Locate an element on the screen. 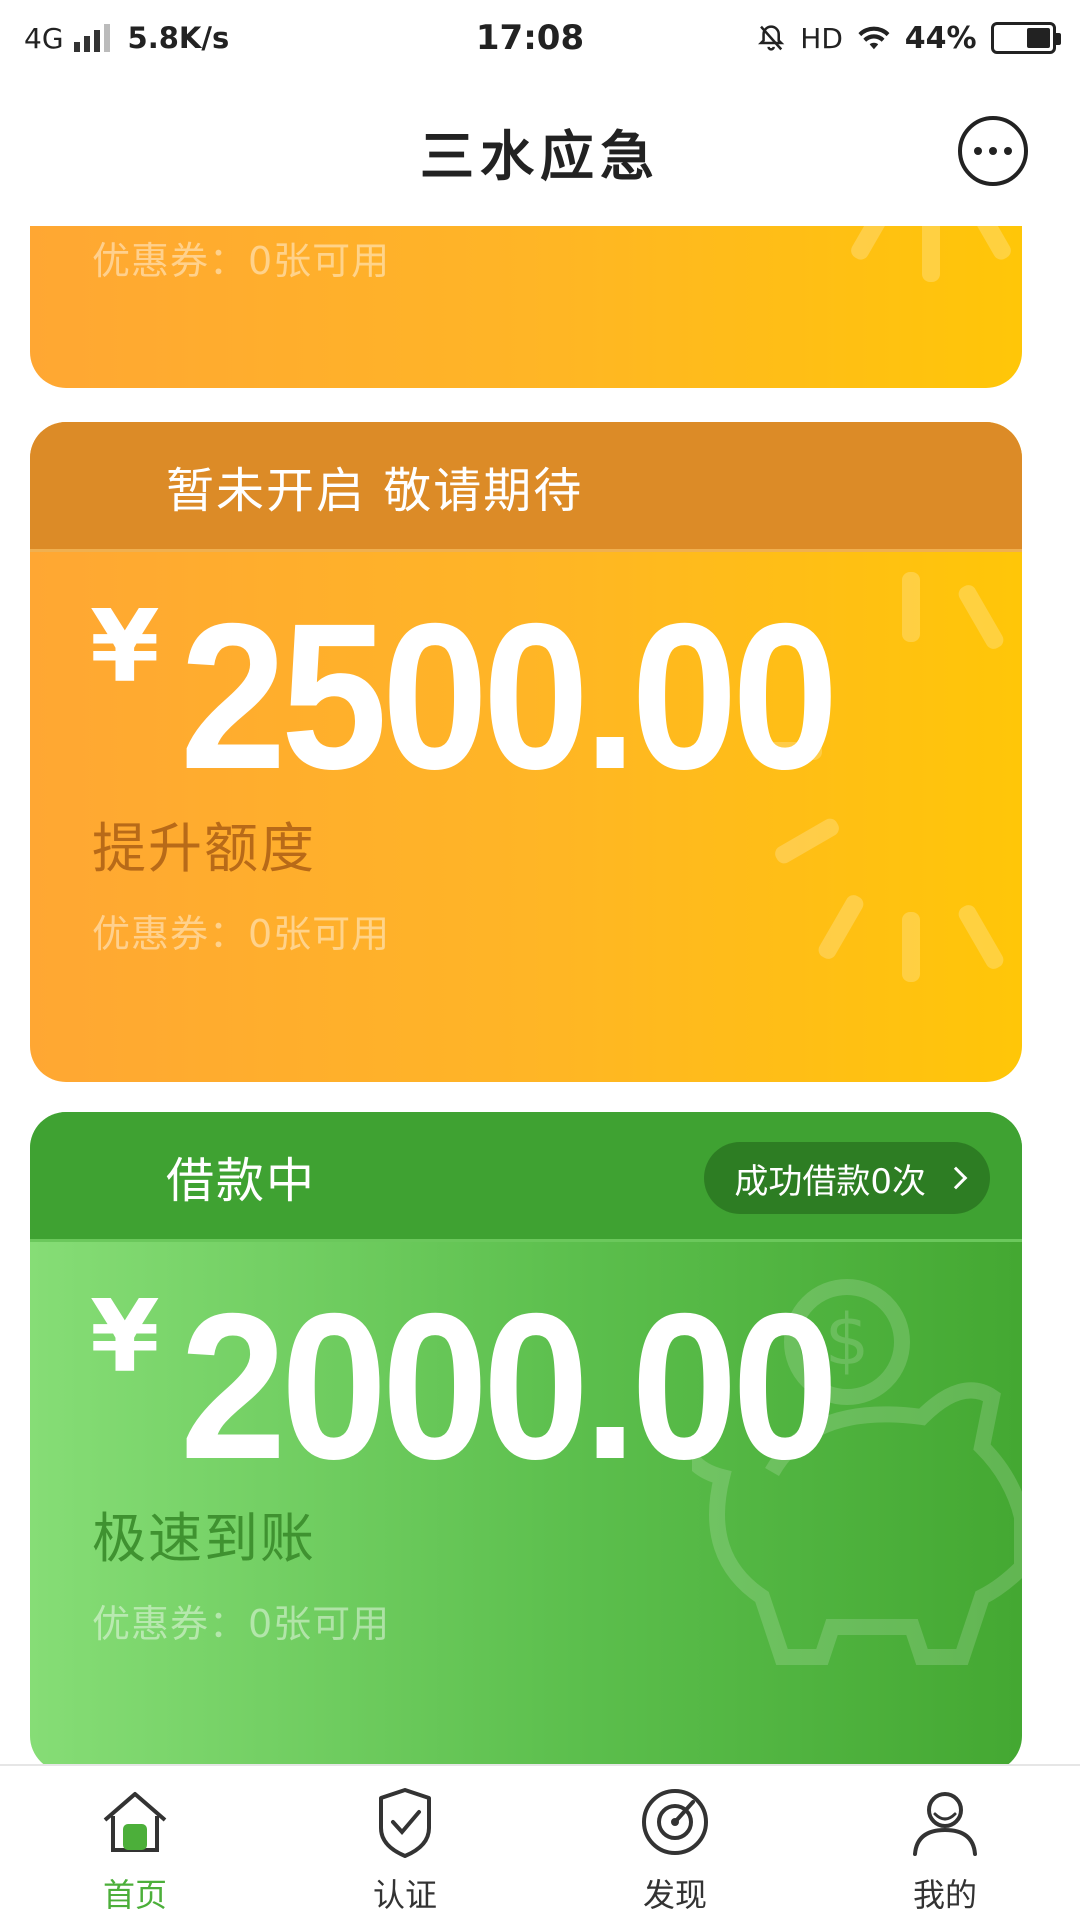 This screenshot has width=1080, height=1920. tab-home: 首页 is located at coordinates (135, 1843).